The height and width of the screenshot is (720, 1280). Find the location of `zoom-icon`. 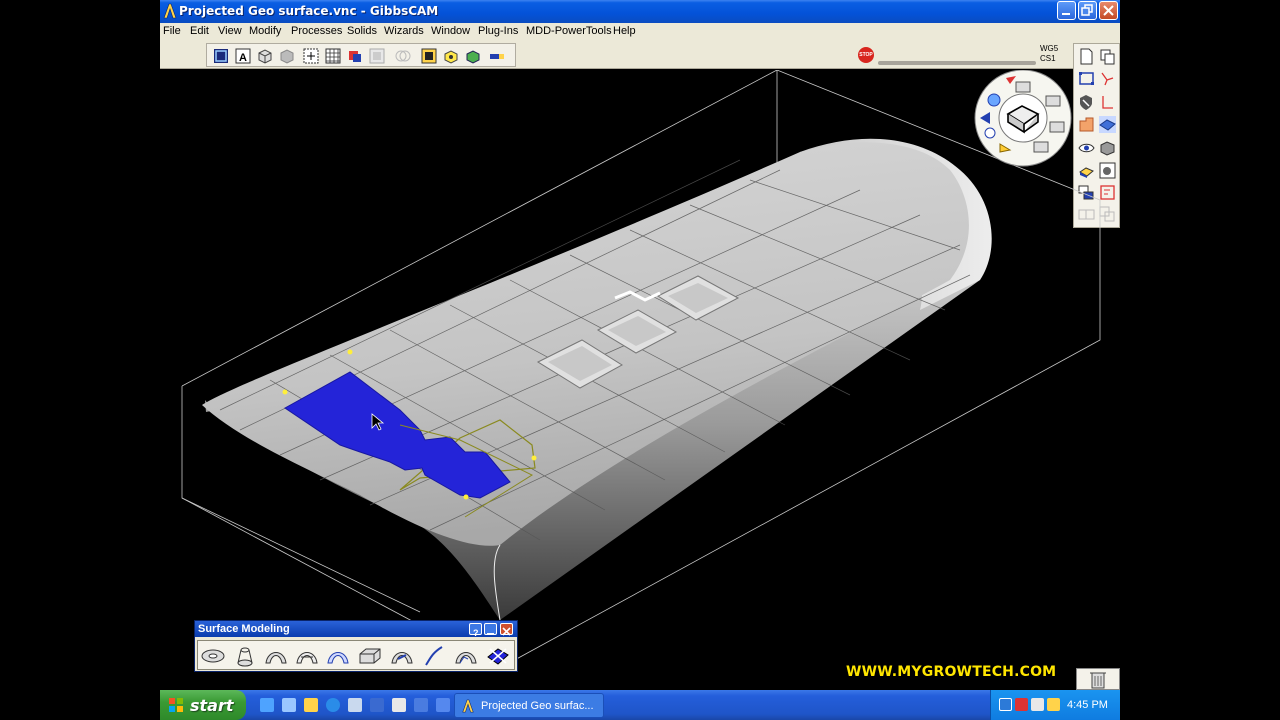

zoom-icon is located at coordinates (994, 100).